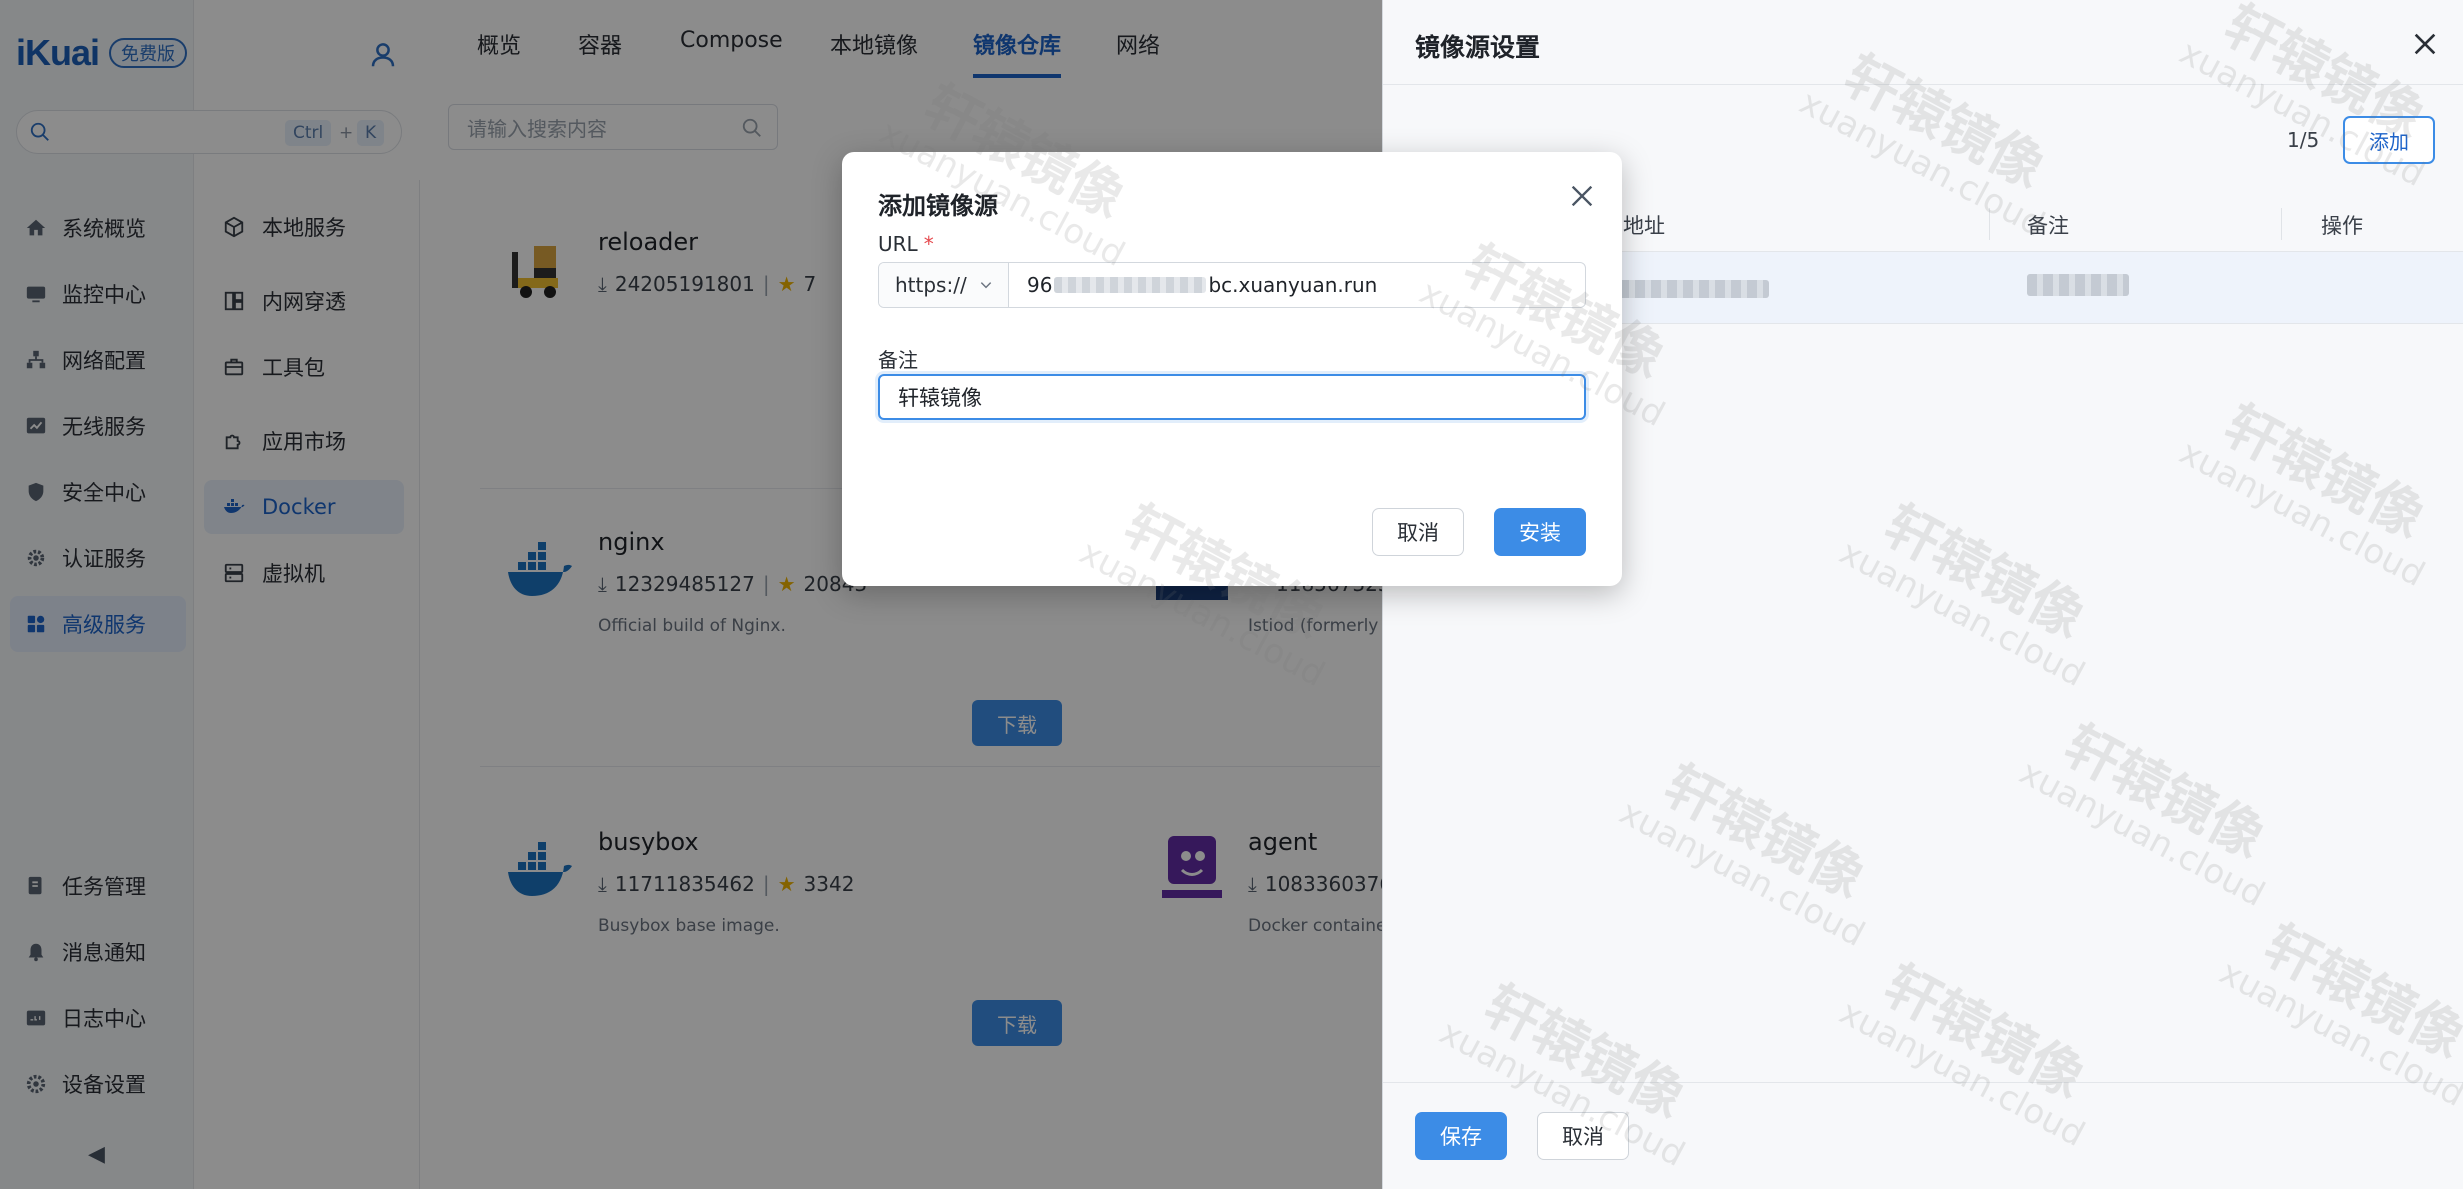 The width and height of the screenshot is (2463, 1189). Describe the element at coordinates (1461, 1136) in the screenshot. I see `save-button: 保存` at that location.